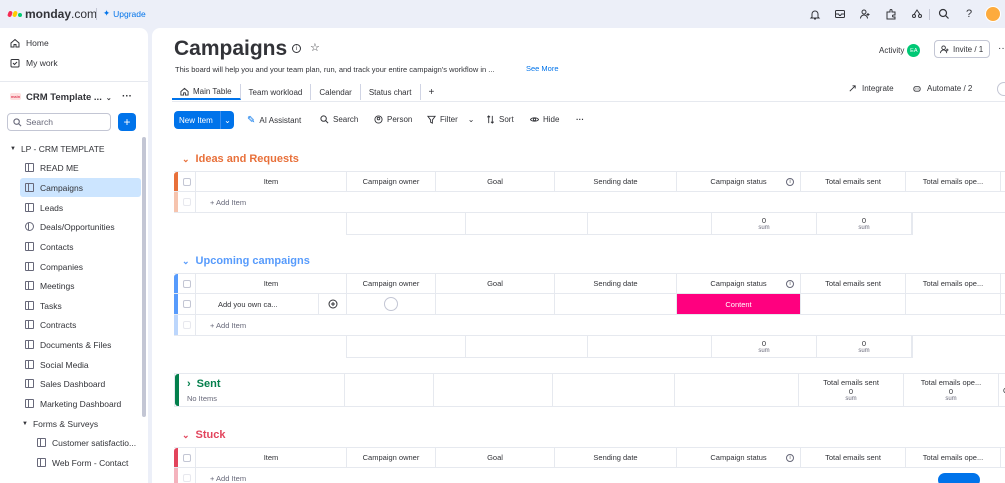 This screenshot has width=1005, height=483. Describe the element at coordinates (315, 47) in the screenshot. I see `star-icon: ☆` at that location.